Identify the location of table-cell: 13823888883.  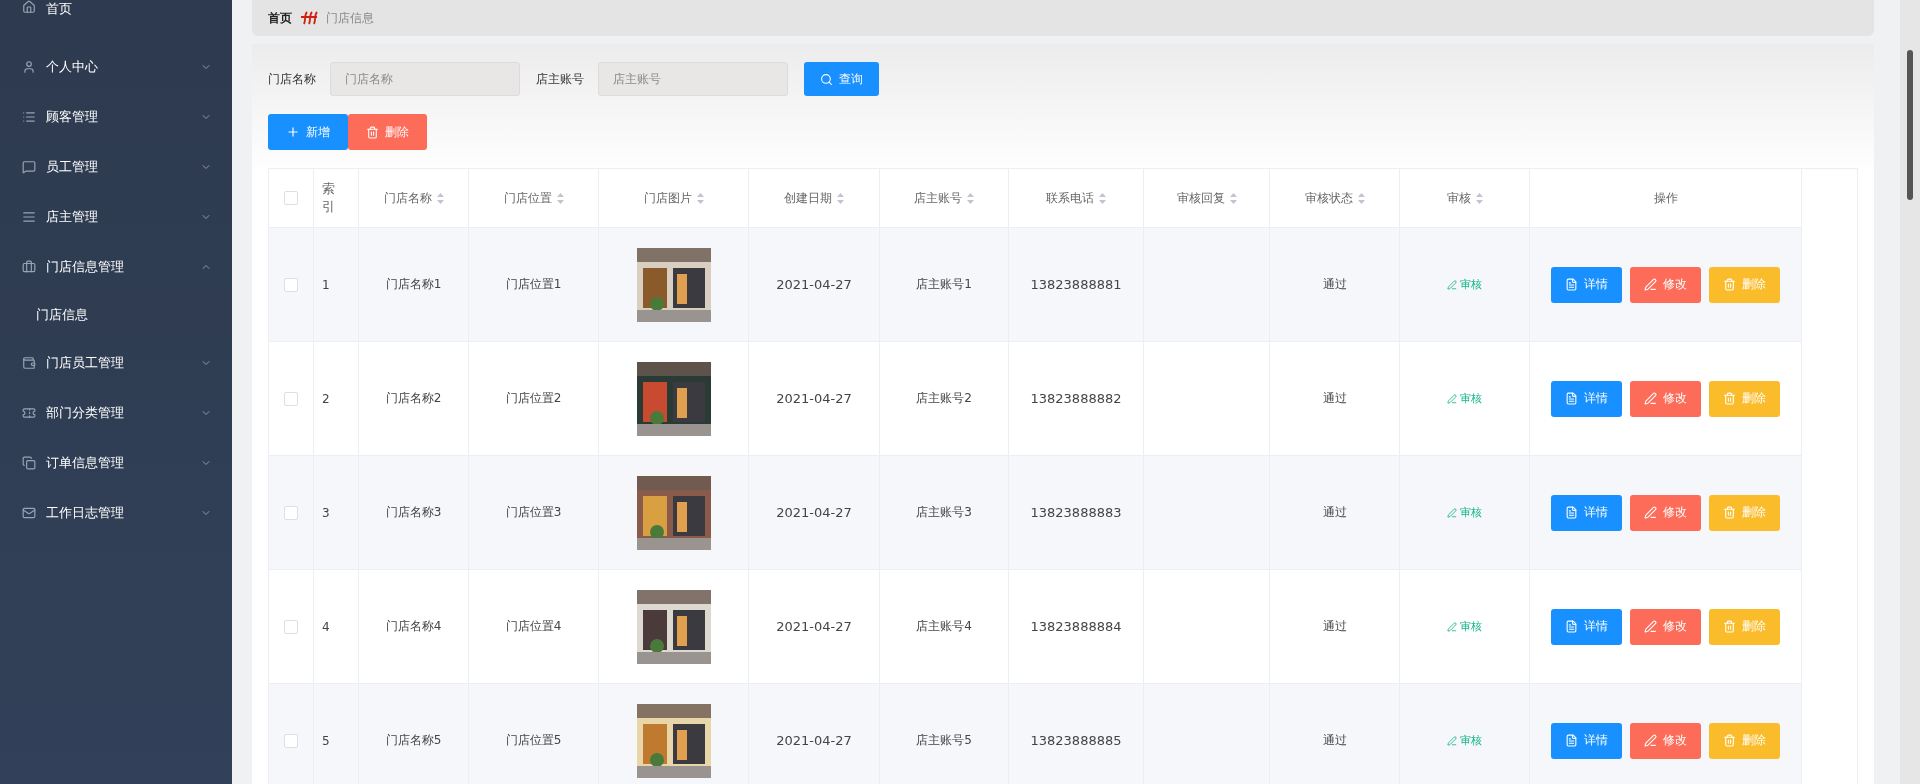
(1076, 513).